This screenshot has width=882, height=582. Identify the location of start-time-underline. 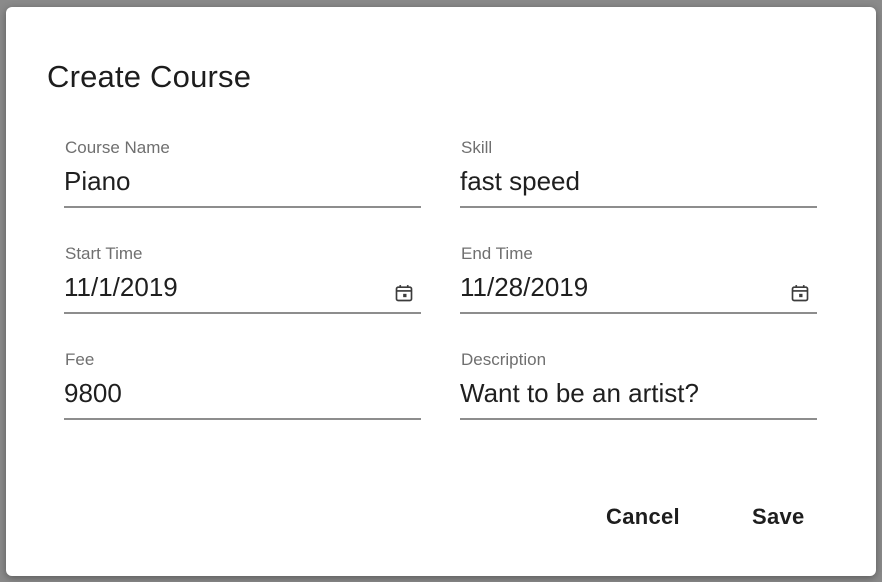
(242, 313).